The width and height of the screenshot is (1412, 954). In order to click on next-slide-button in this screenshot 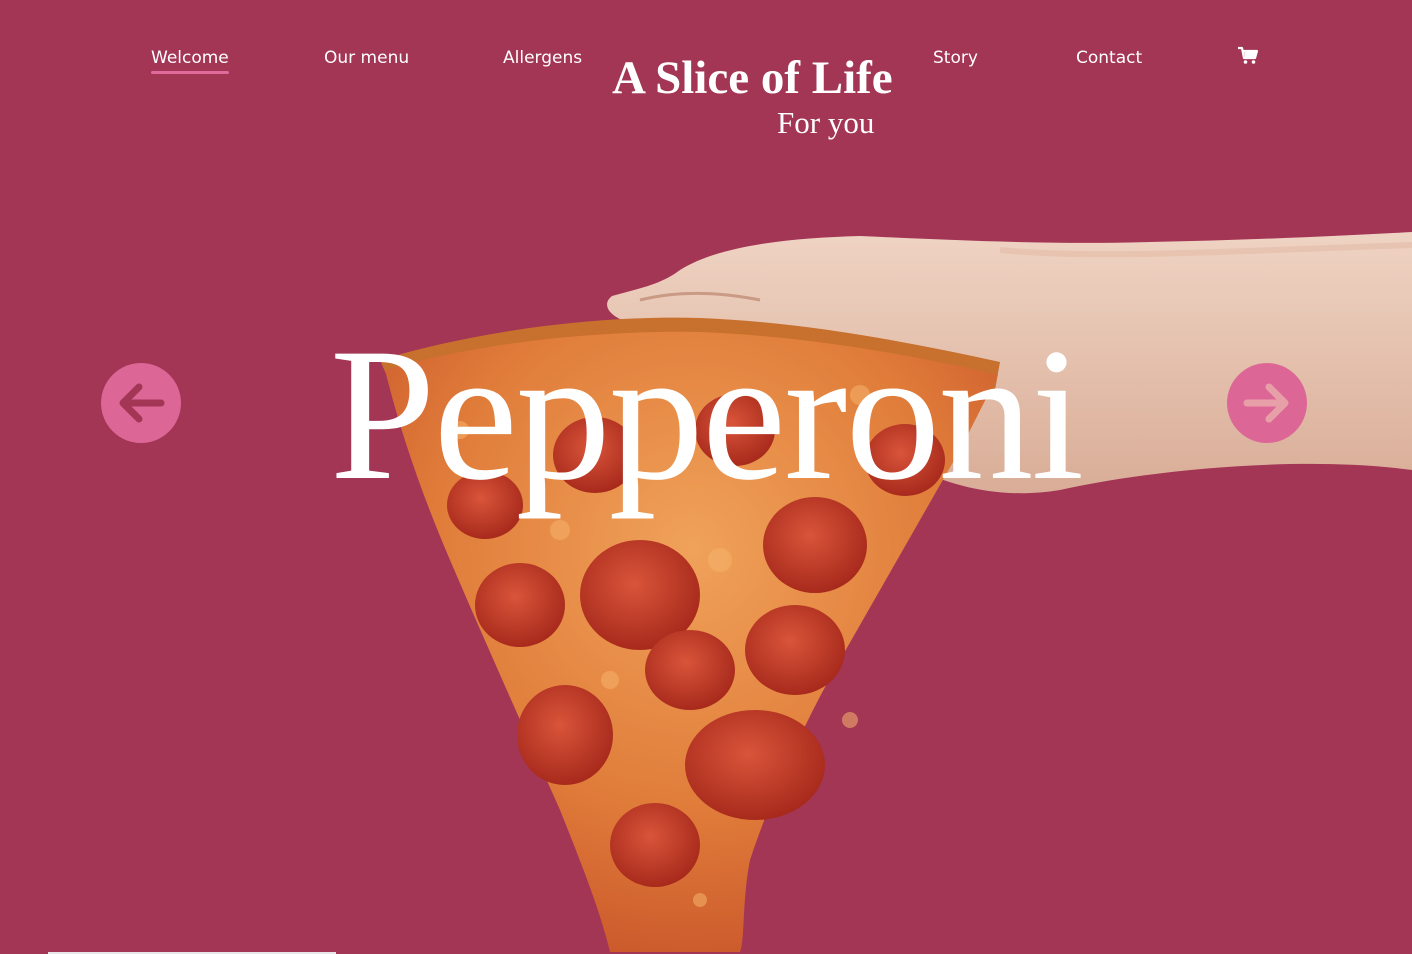, I will do `click(1267, 403)`.